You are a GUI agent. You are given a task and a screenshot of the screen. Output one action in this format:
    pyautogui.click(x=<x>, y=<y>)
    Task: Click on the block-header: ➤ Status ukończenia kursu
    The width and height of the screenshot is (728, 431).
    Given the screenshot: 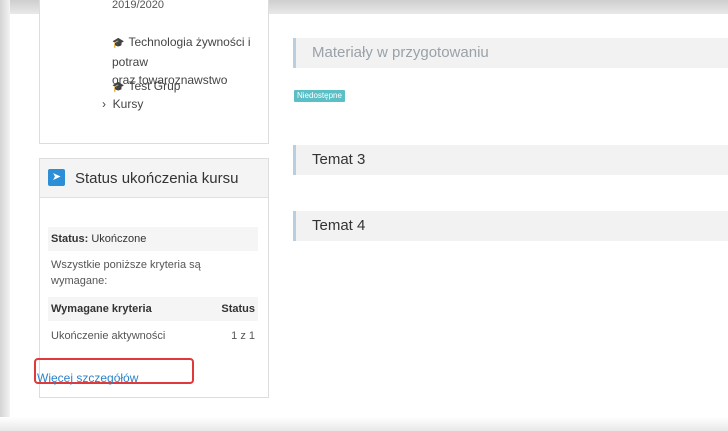 What is the action you would take?
    pyautogui.click(x=154, y=178)
    